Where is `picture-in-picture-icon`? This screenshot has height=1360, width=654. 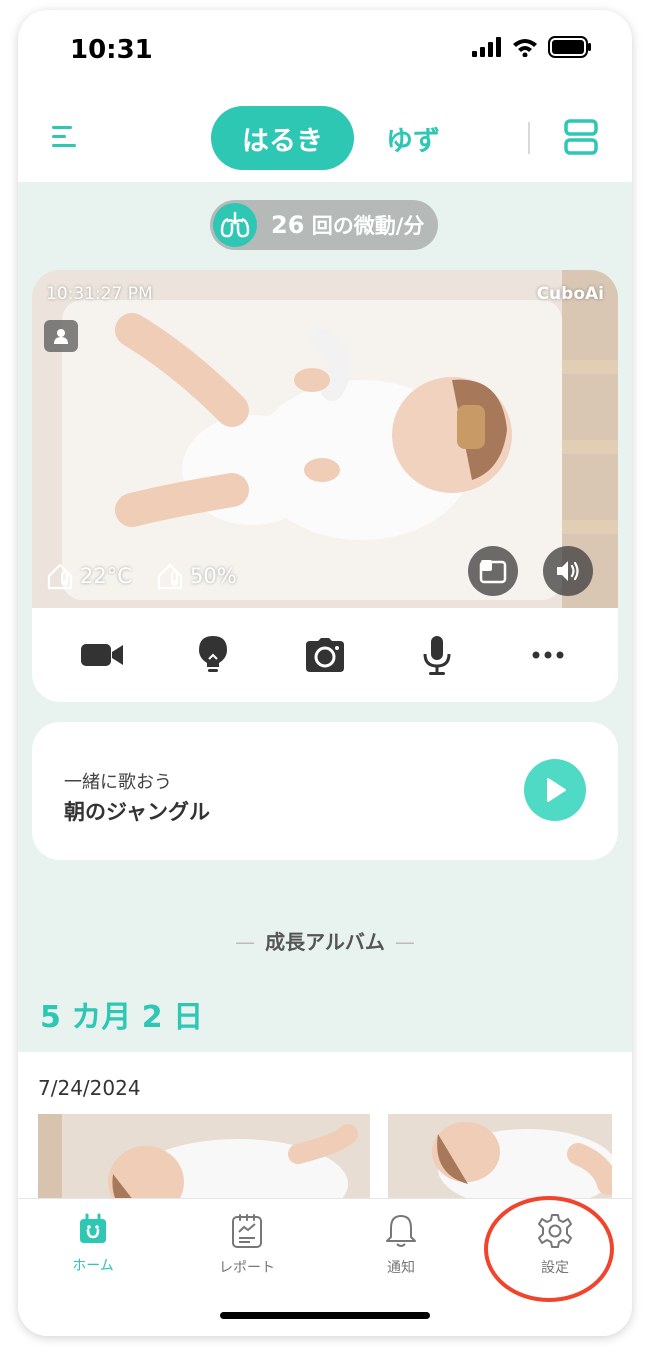 picture-in-picture-icon is located at coordinates (493, 572).